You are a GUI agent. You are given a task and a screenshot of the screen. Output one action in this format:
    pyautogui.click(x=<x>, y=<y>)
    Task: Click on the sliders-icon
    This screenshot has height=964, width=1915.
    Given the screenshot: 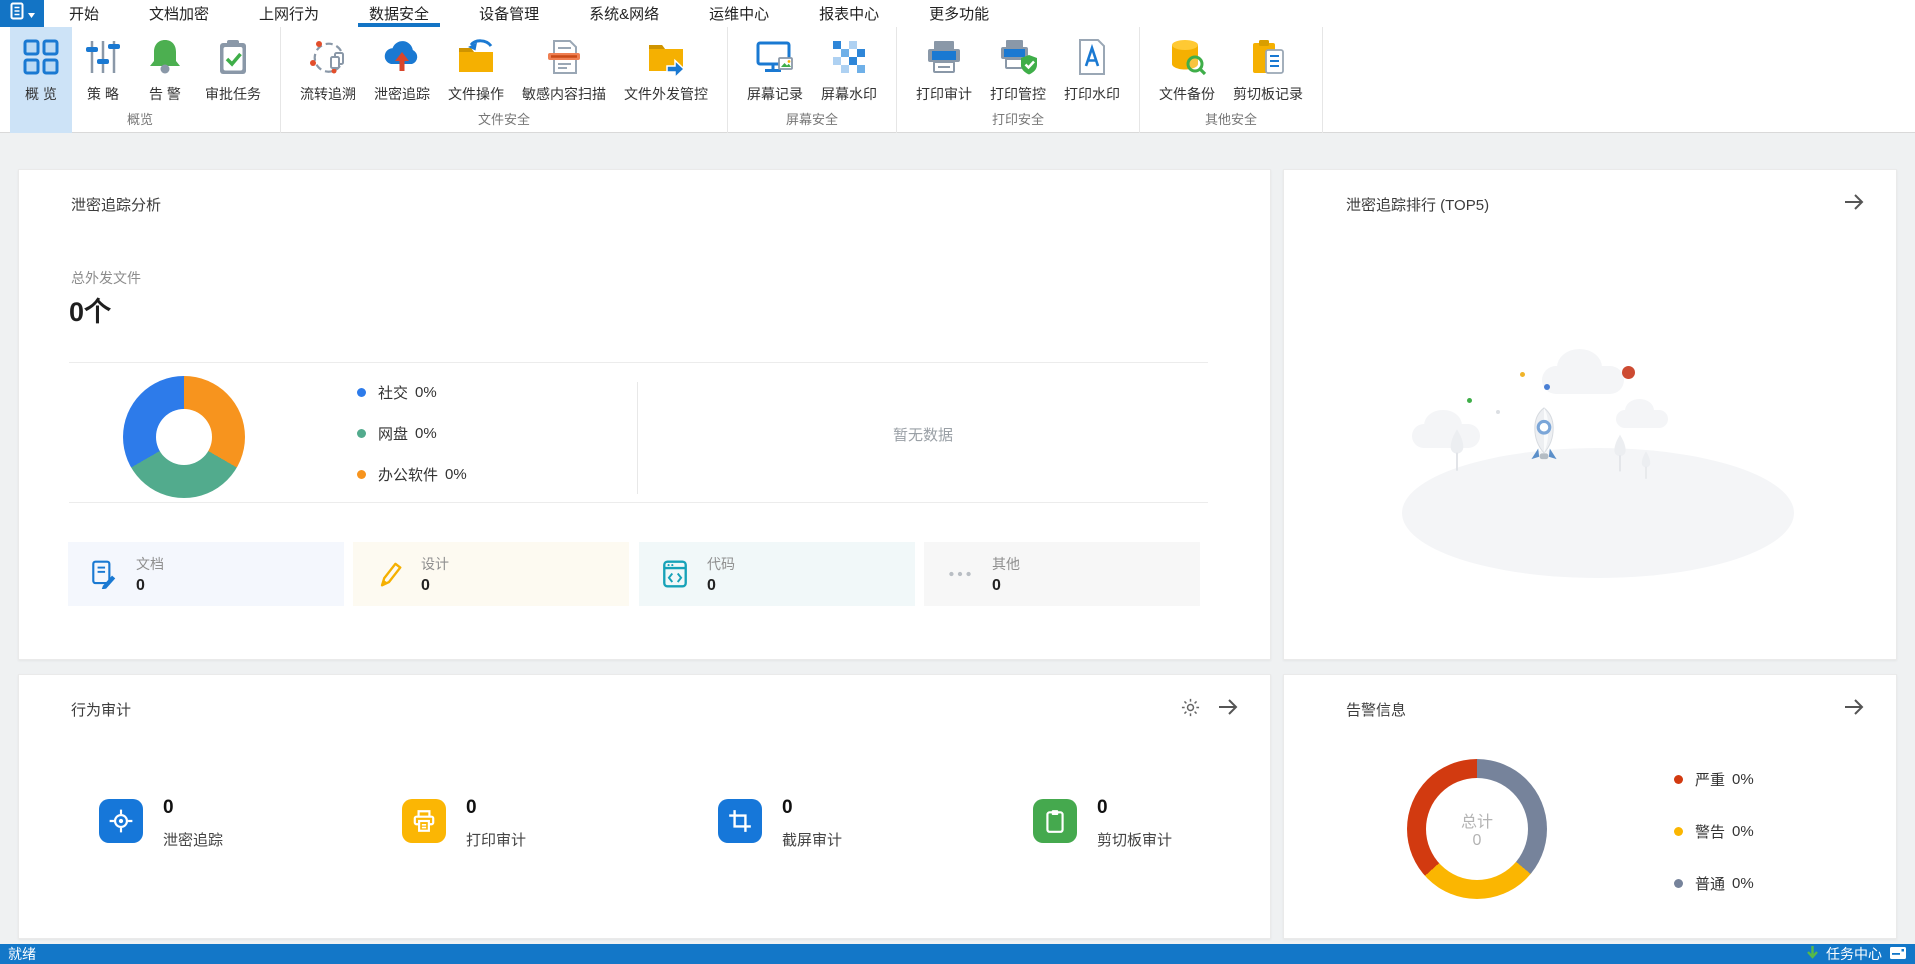 What is the action you would take?
    pyautogui.click(x=103, y=57)
    